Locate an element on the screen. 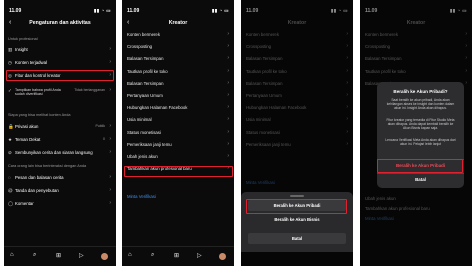 This screenshot has height=266, width=474. creator-menu-item: Konten bermerek › is located at coordinates (179, 34).